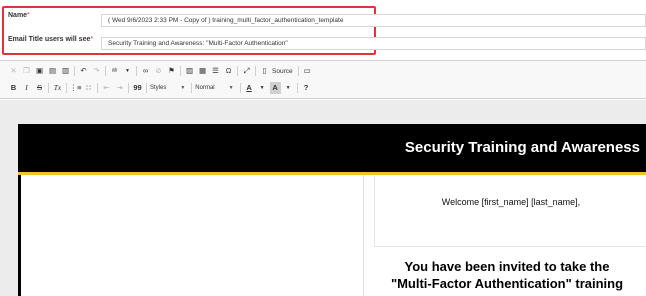 The width and height of the screenshot is (646, 296). Describe the element at coordinates (137, 88) in the screenshot. I see `blockquote-button: 99` at that location.